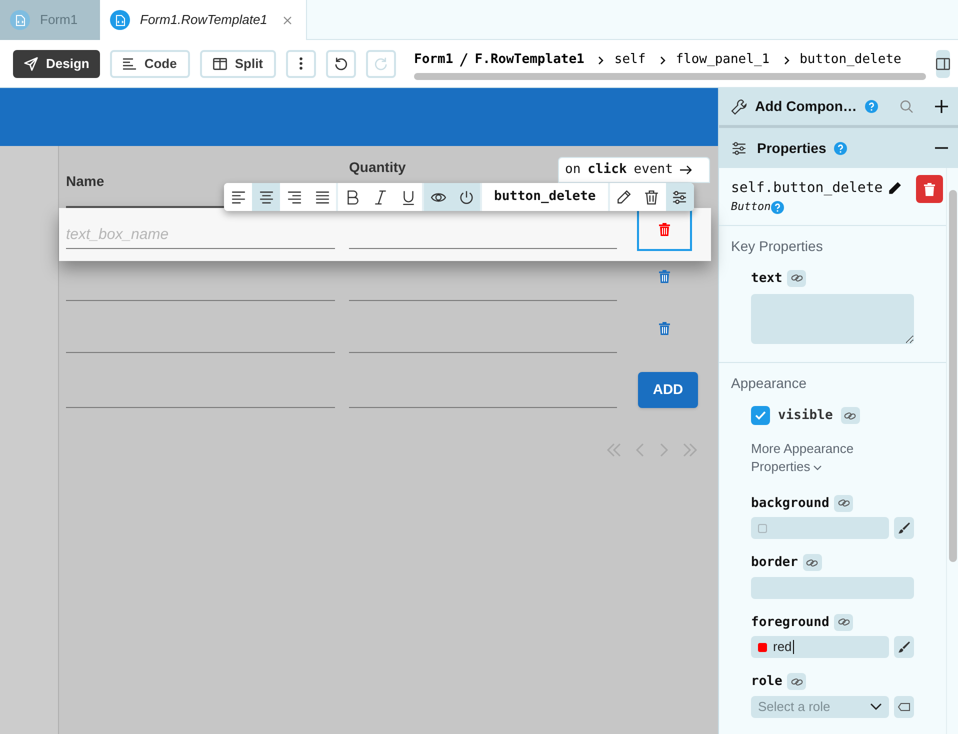  I want to click on columns-icon, so click(219, 64).